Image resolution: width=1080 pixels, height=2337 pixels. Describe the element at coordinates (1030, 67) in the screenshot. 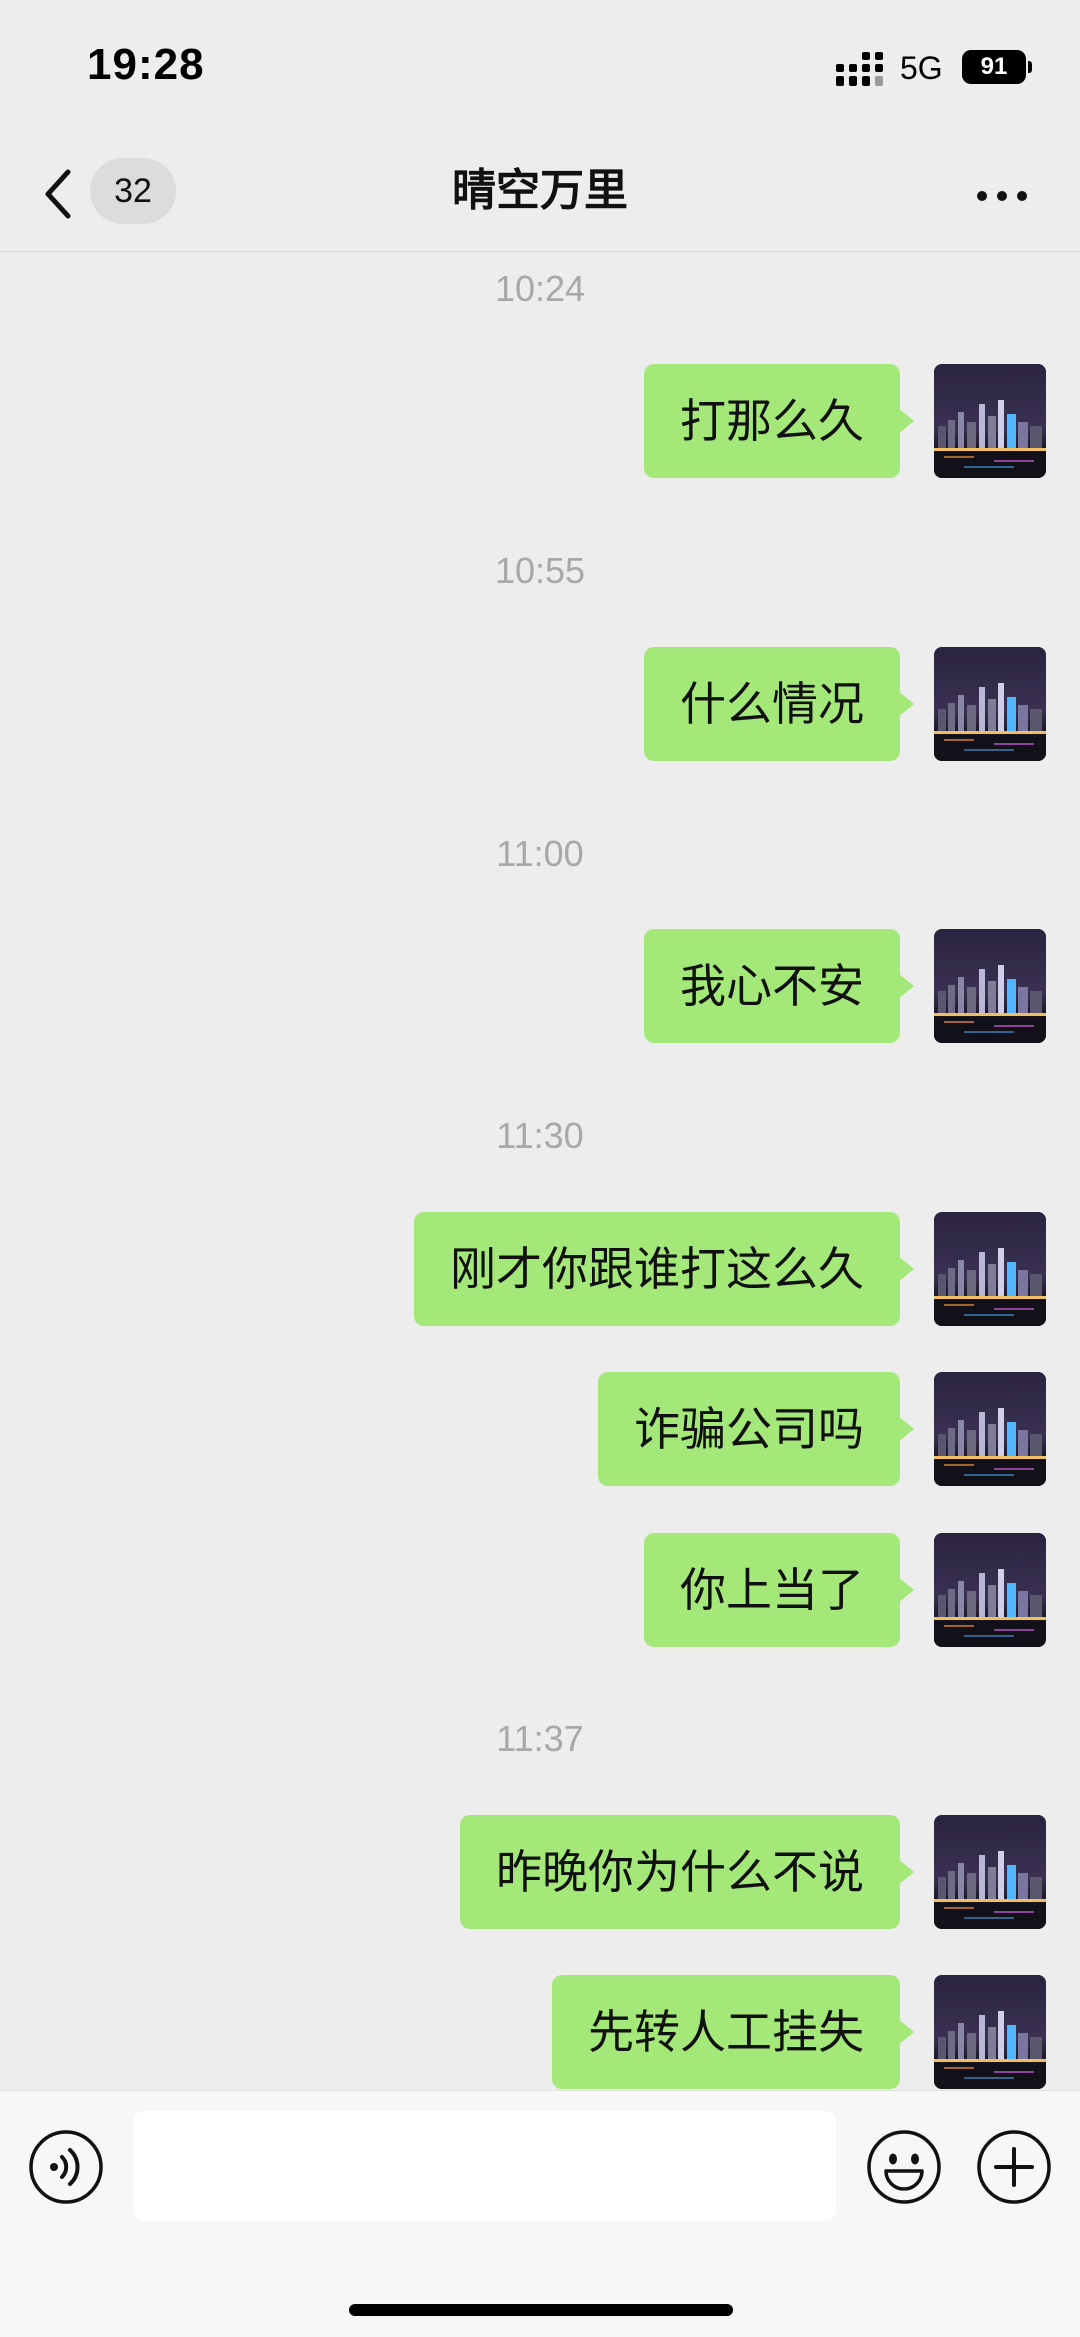

I see `battery-tip` at that location.